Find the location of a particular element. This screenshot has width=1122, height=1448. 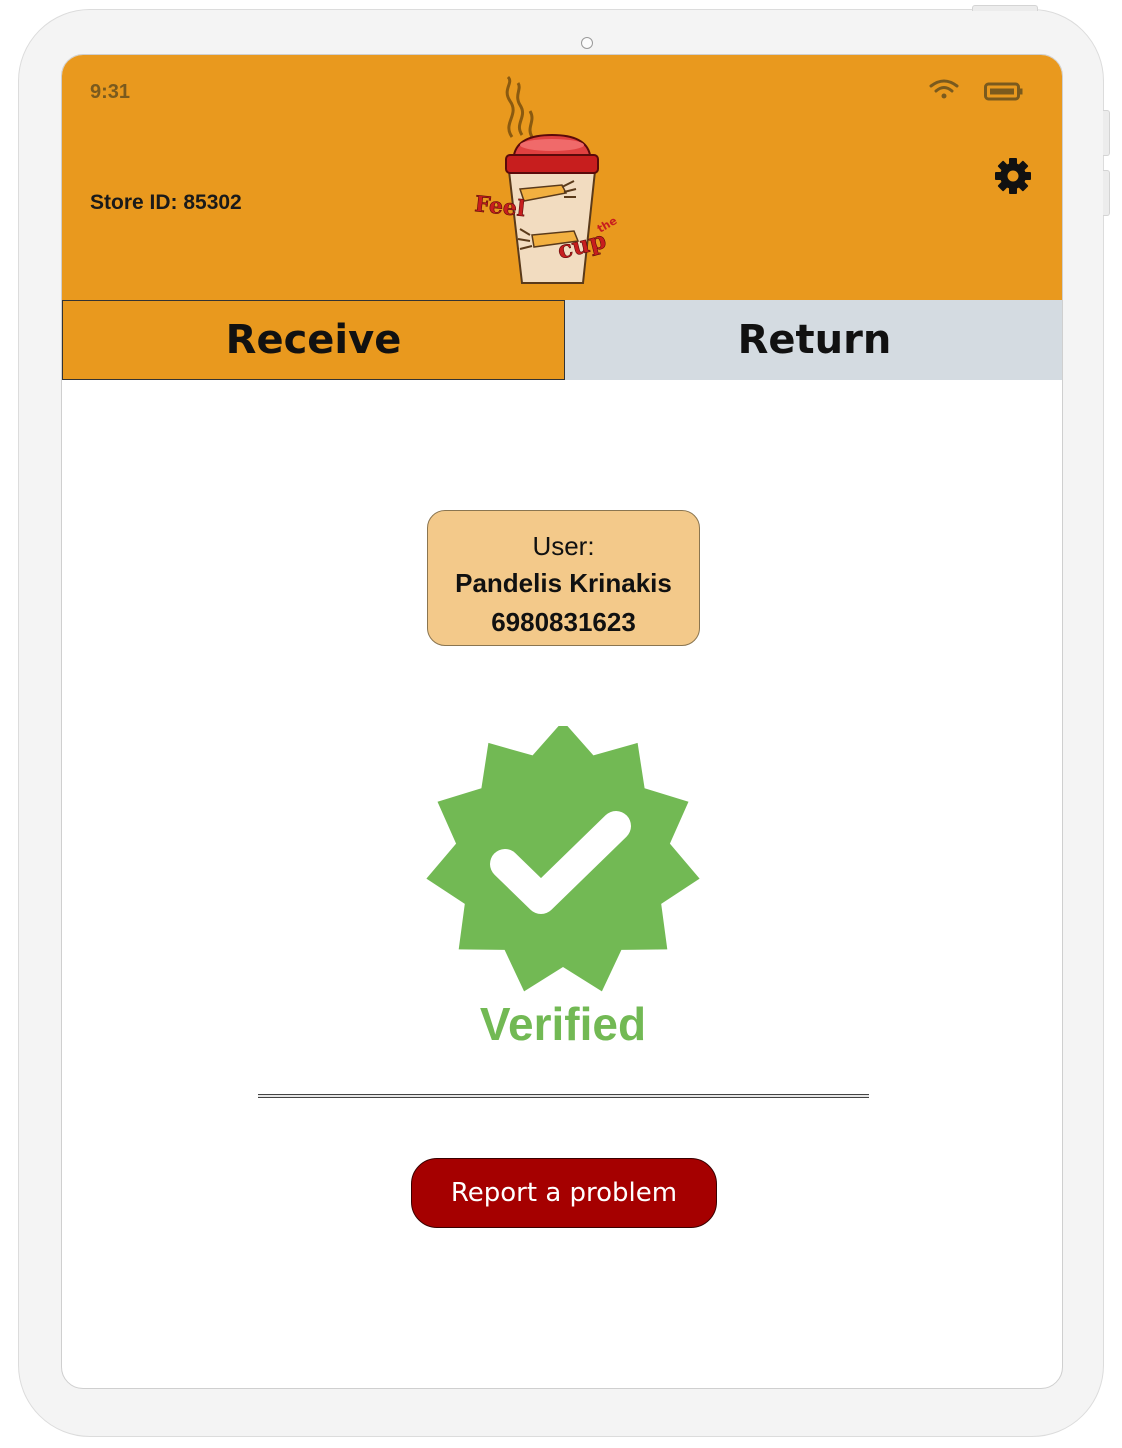

status-time: 9:31 is located at coordinates (110, 92).